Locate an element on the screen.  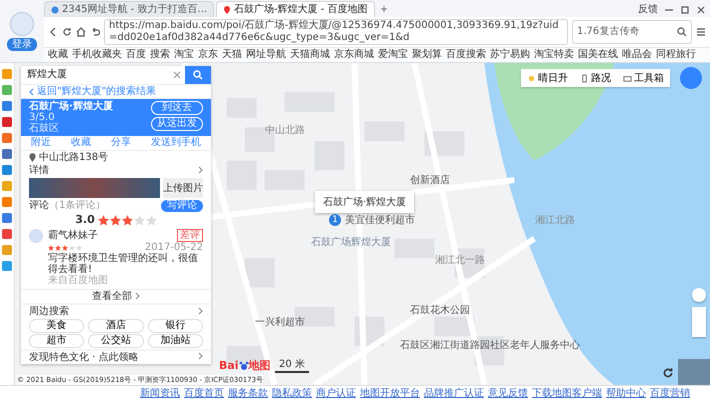
bookmark-link: 国美在线 is located at coordinates (598, 55).